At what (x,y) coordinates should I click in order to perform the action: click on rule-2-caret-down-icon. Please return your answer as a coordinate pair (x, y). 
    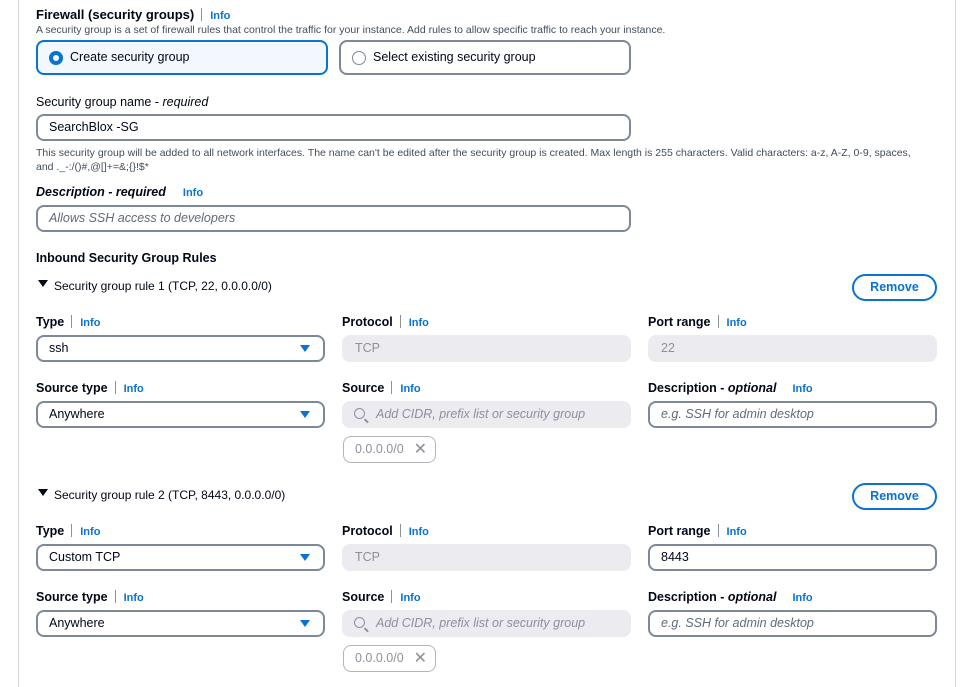
    Looking at the image, I should click on (43, 492).